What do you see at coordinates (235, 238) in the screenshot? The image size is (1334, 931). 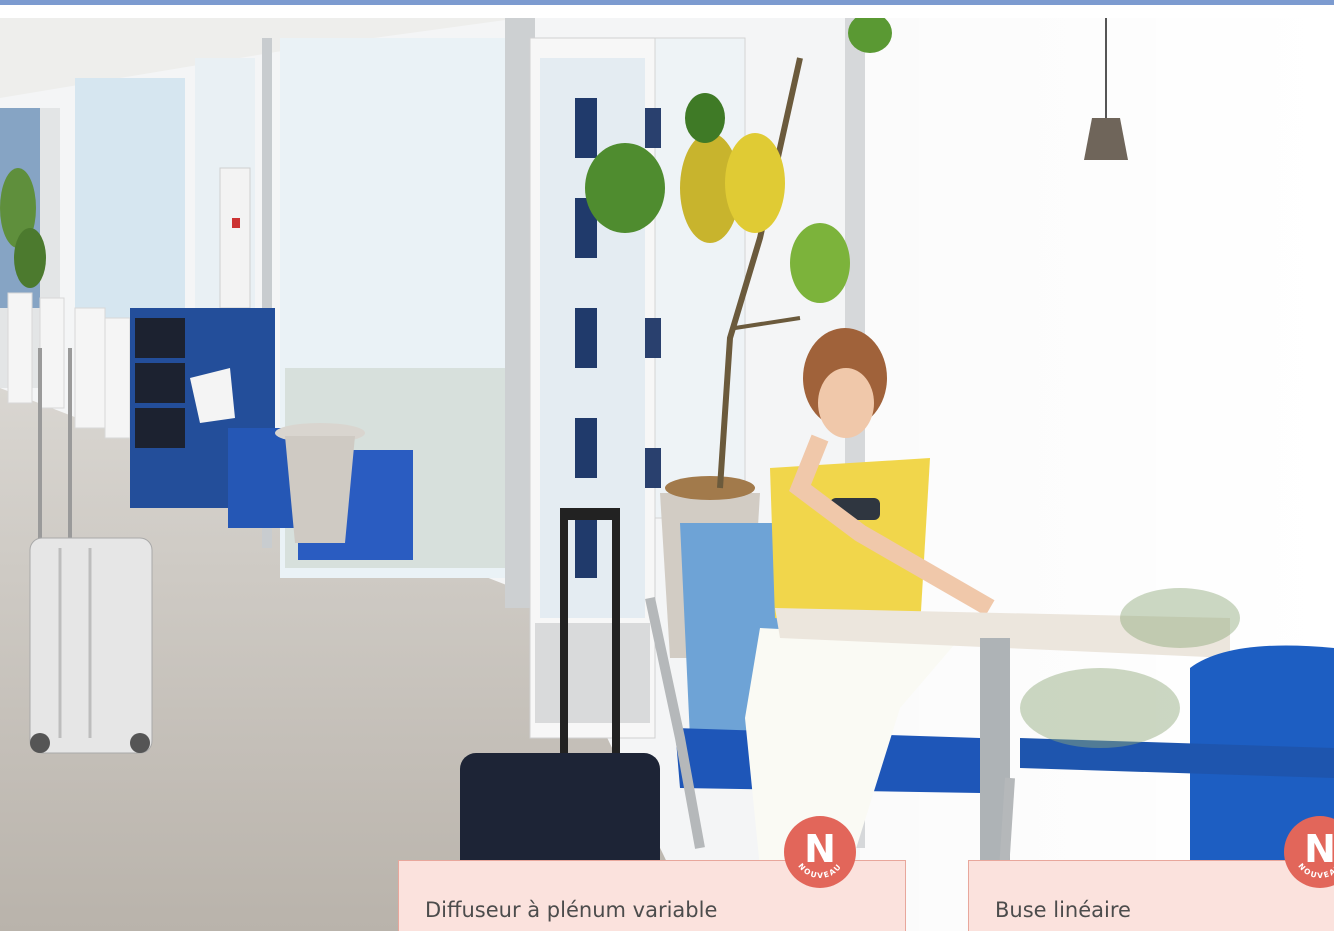 I see `pillar` at bounding box center [235, 238].